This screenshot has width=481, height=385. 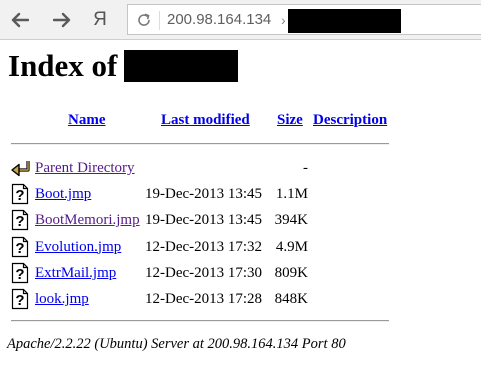 I want to click on file-link: Evolution.jmp, so click(x=78, y=247).